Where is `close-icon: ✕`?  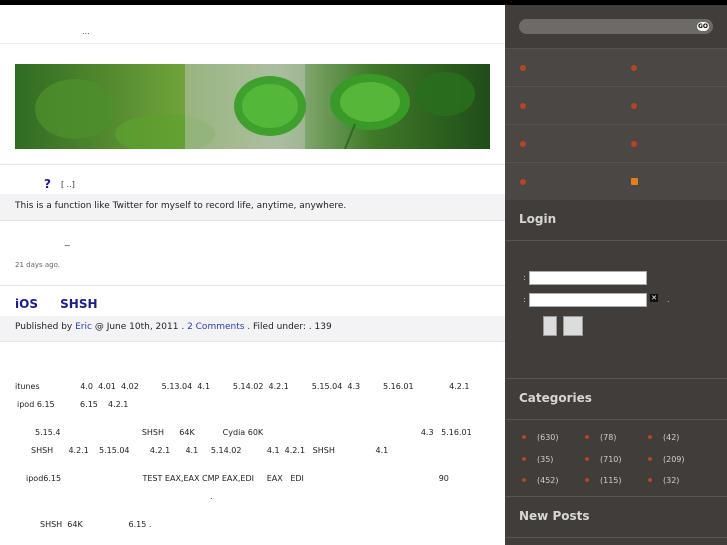 close-icon: ✕ is located at coordinates (654, 298).